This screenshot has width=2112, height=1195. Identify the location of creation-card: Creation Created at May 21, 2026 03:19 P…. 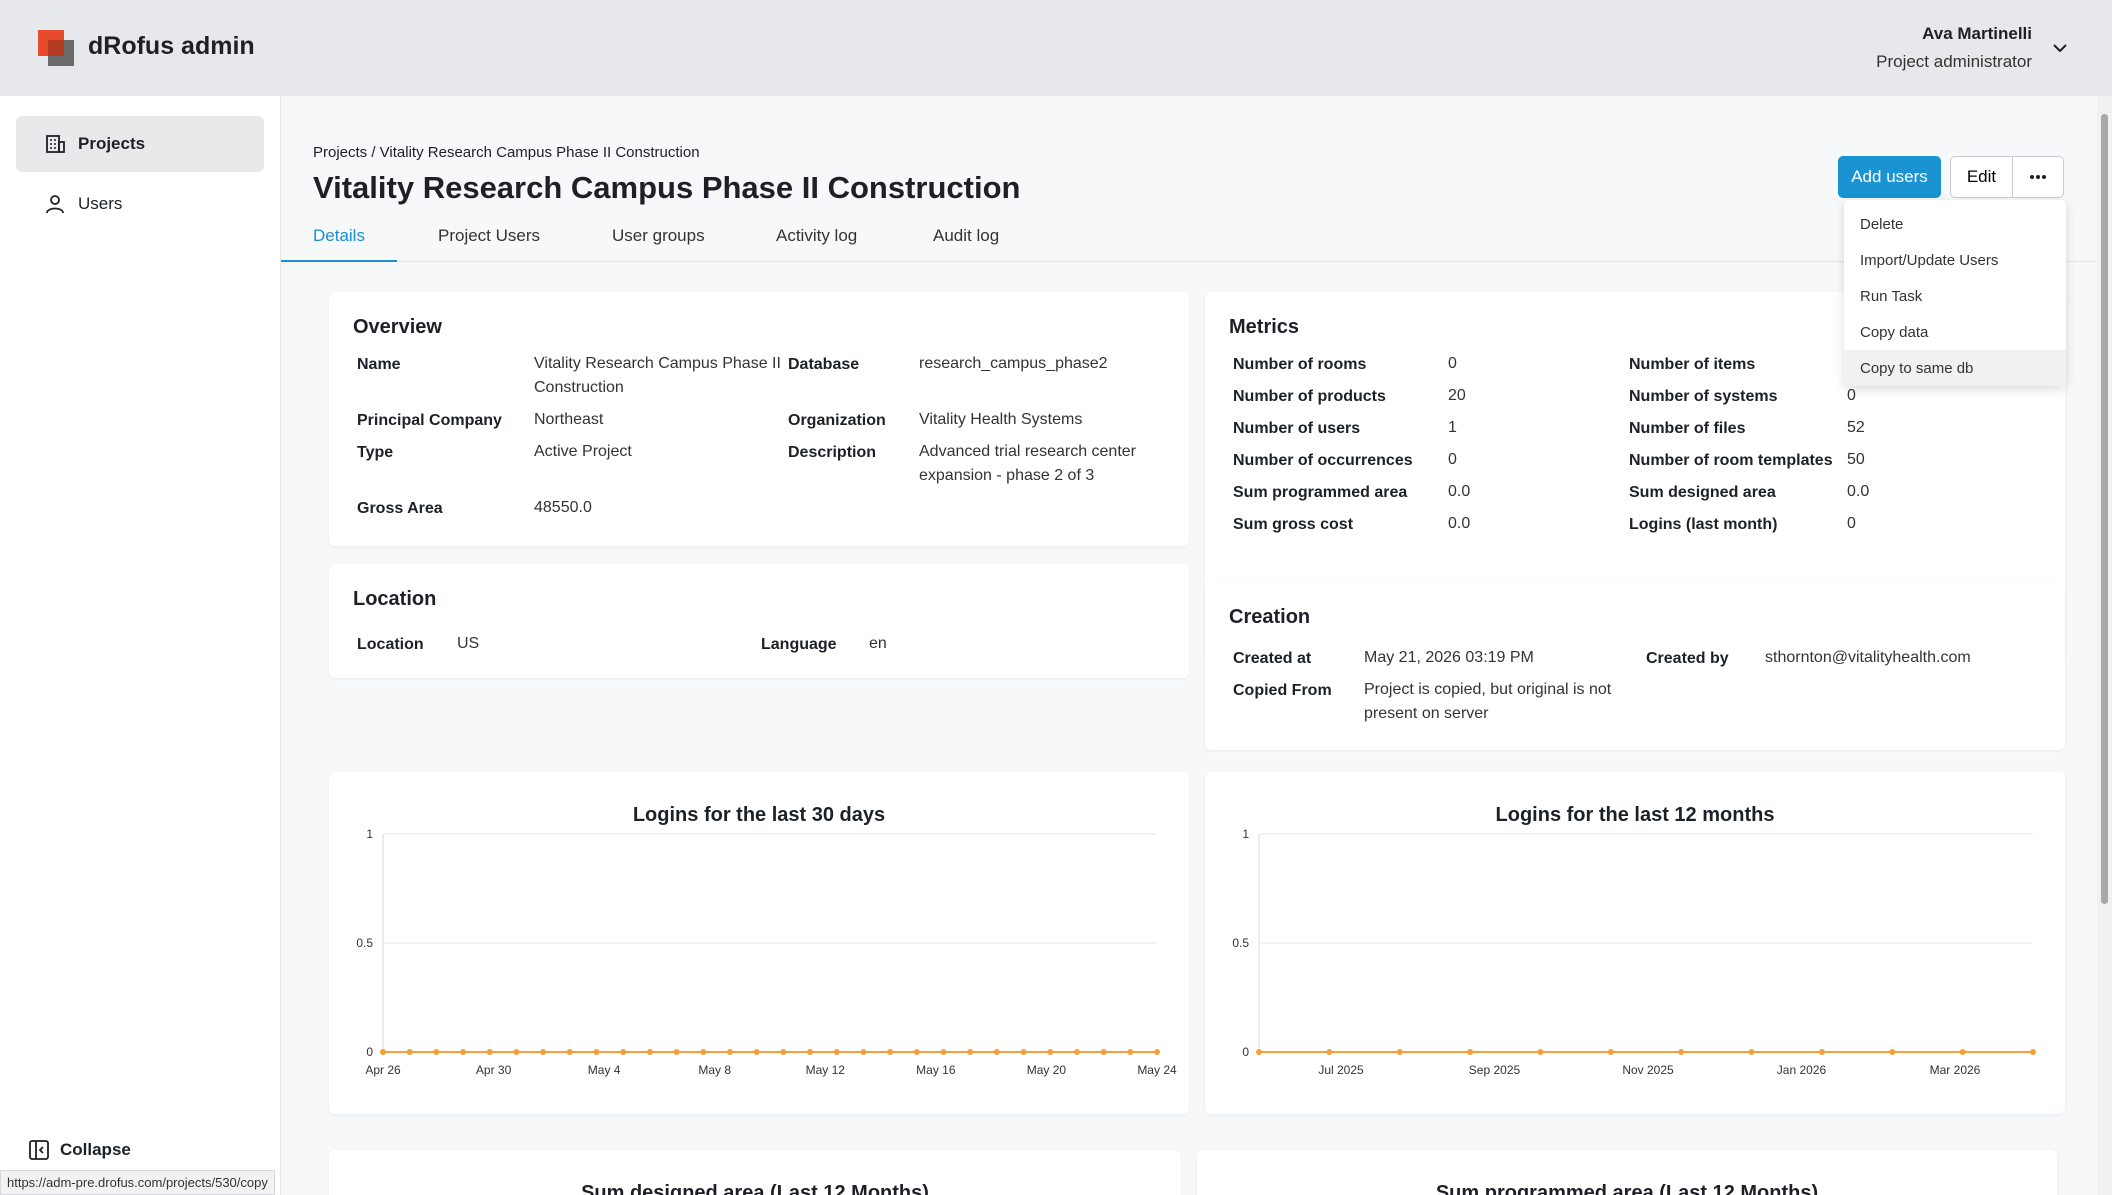
(1635, 666).